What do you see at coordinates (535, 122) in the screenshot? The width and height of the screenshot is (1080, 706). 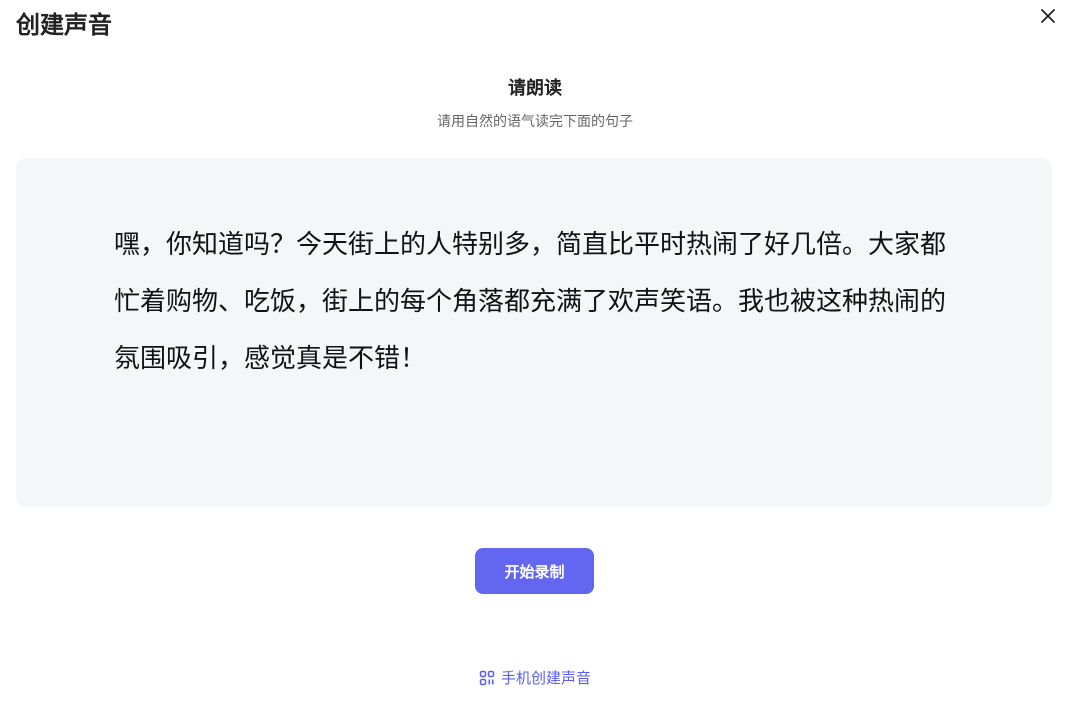 I see `prompt-subheading: 请用自然的语气读完下面的句子` at bounding box center [535, 122].